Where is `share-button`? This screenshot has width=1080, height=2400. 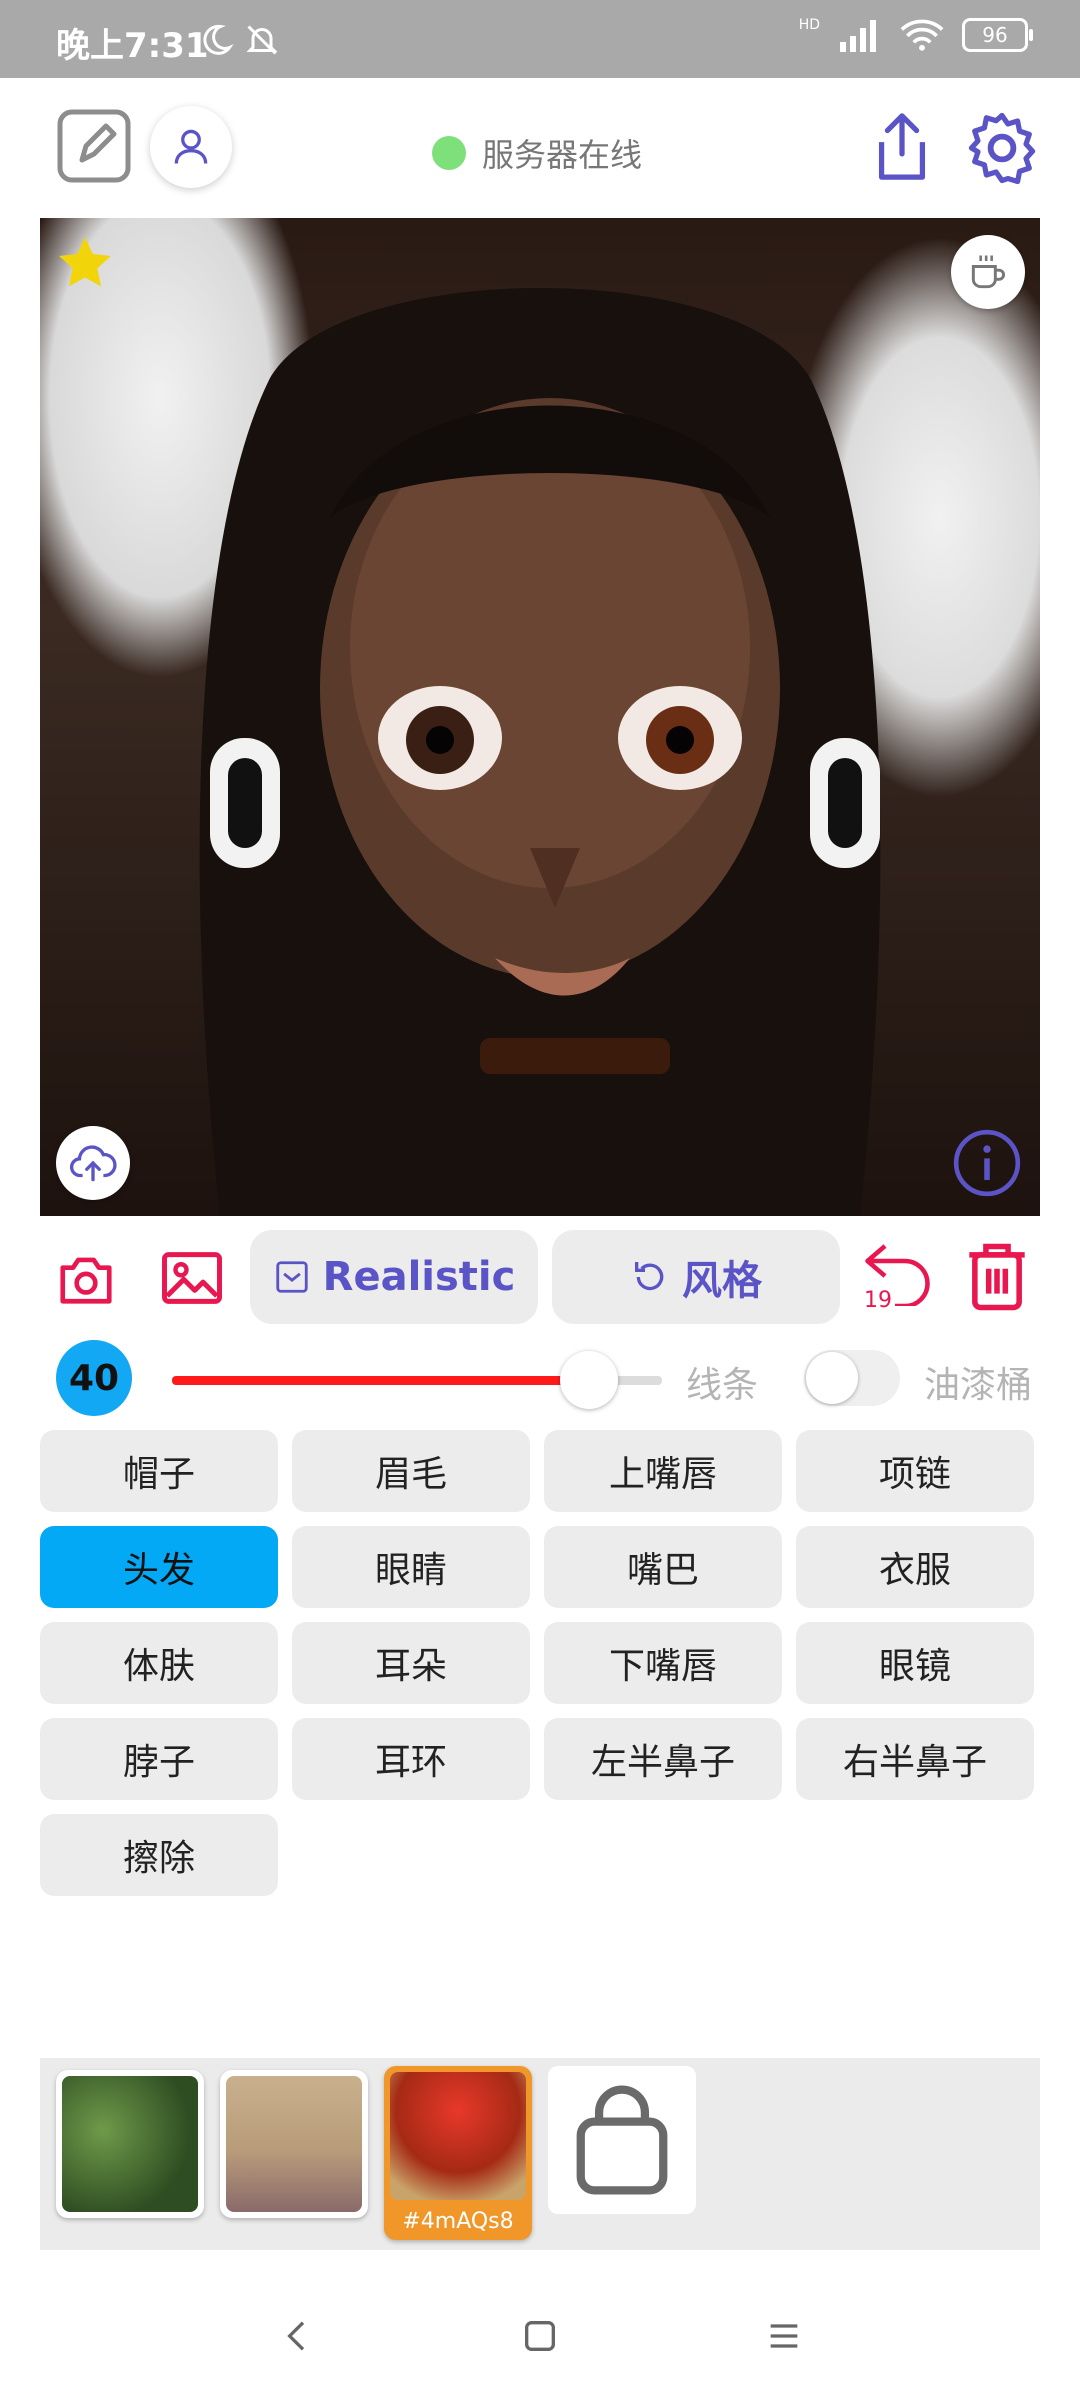
share-button is located at coordinates (902, 148).